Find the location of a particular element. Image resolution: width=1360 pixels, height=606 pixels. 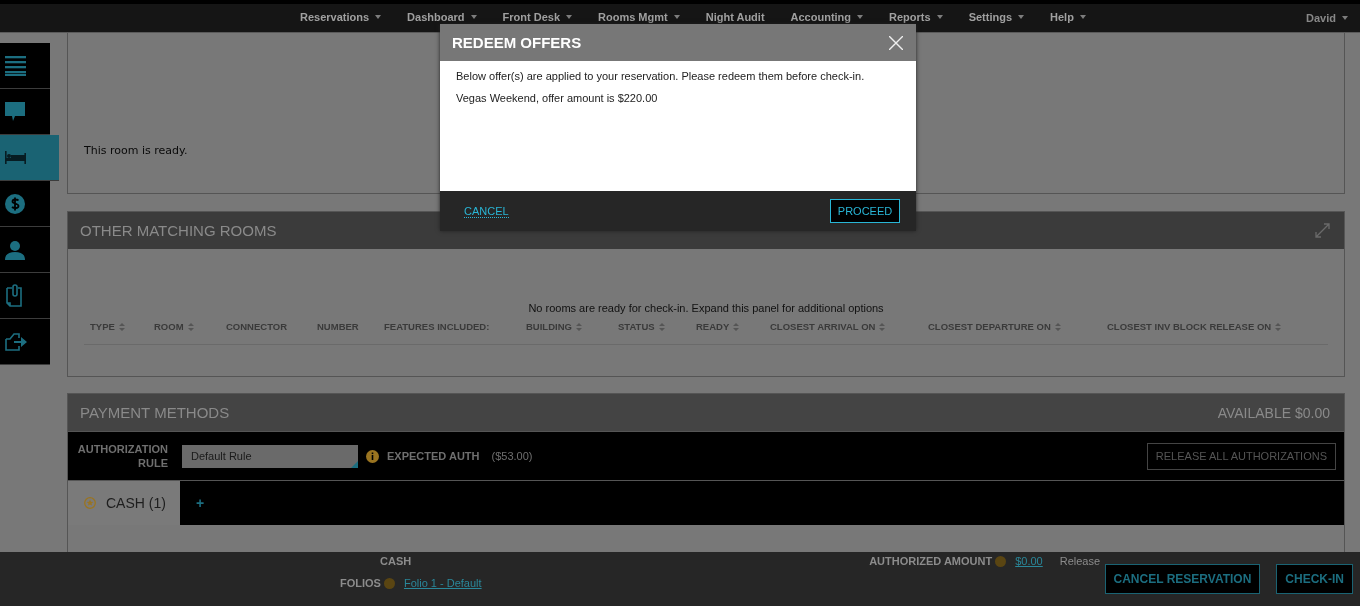

column-header: READY is located at coordinates (733, 326).